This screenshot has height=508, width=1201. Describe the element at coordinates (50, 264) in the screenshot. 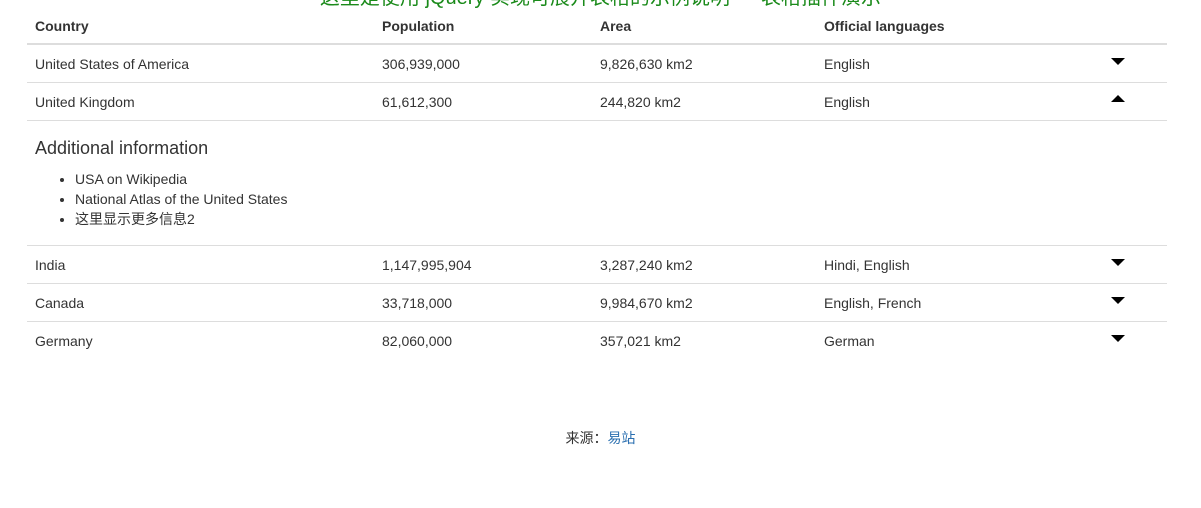

I see `cell-country: India` at that location.